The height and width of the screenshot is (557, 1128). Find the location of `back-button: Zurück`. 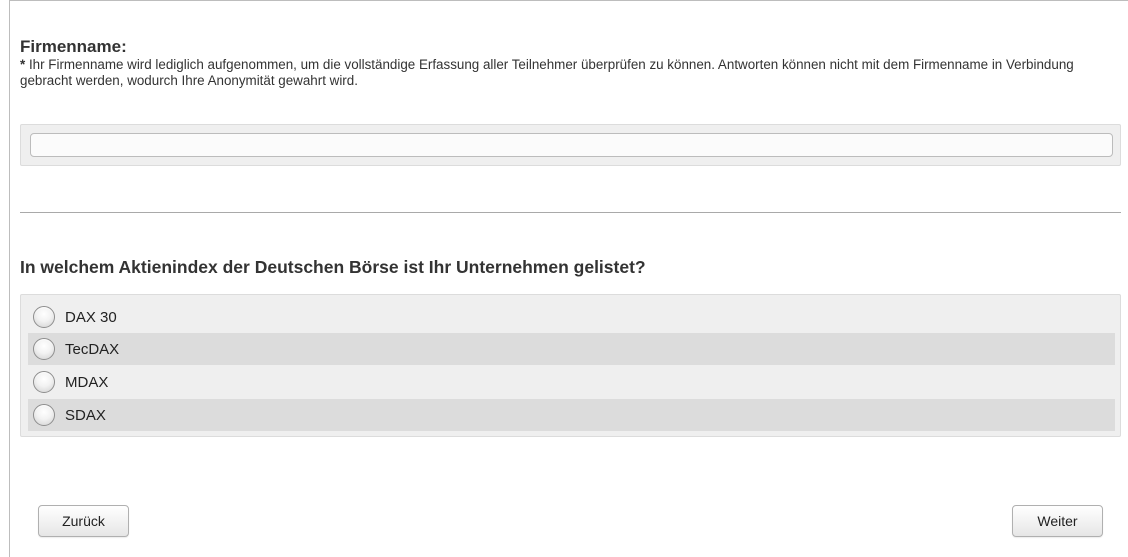

back-button: Zurück is located at coordinates (83, 521).